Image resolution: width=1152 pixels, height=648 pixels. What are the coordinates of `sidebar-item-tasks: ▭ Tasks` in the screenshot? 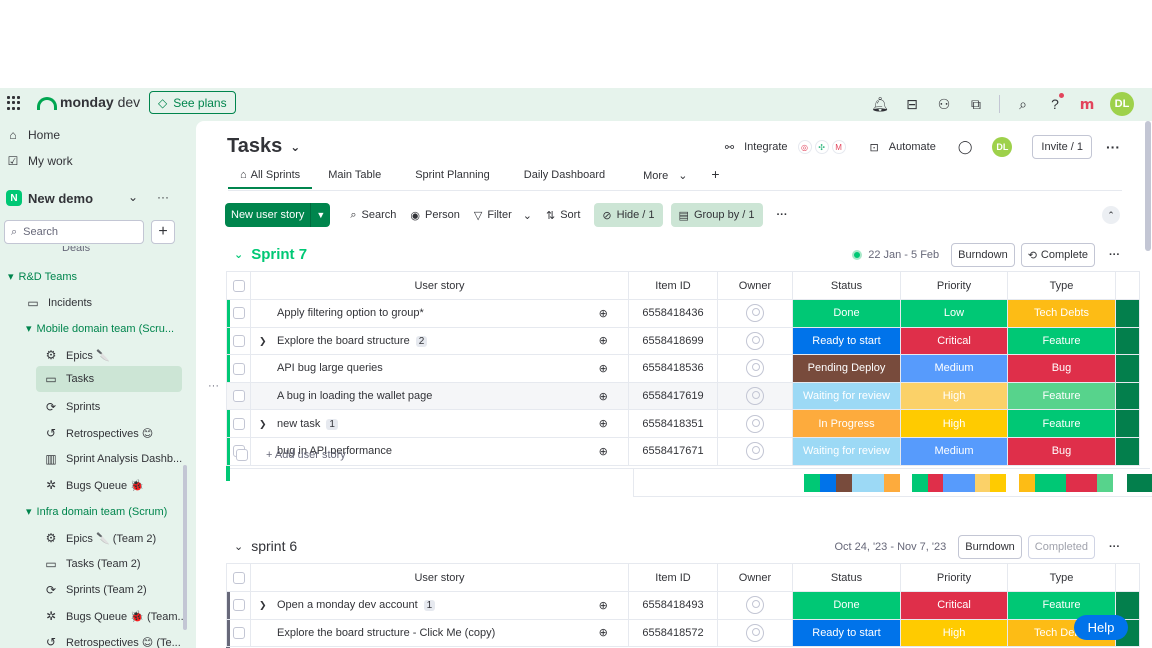 It's located at (109, 379).